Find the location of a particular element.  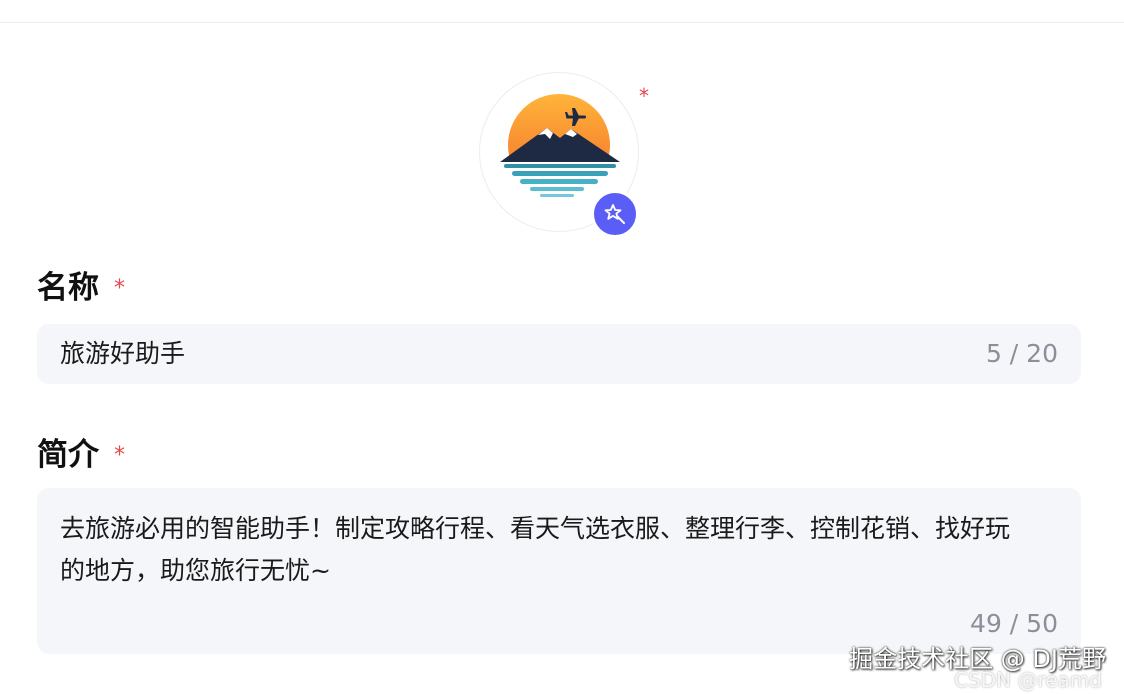

description-required-mark: * is located at coordinates (119, 455).